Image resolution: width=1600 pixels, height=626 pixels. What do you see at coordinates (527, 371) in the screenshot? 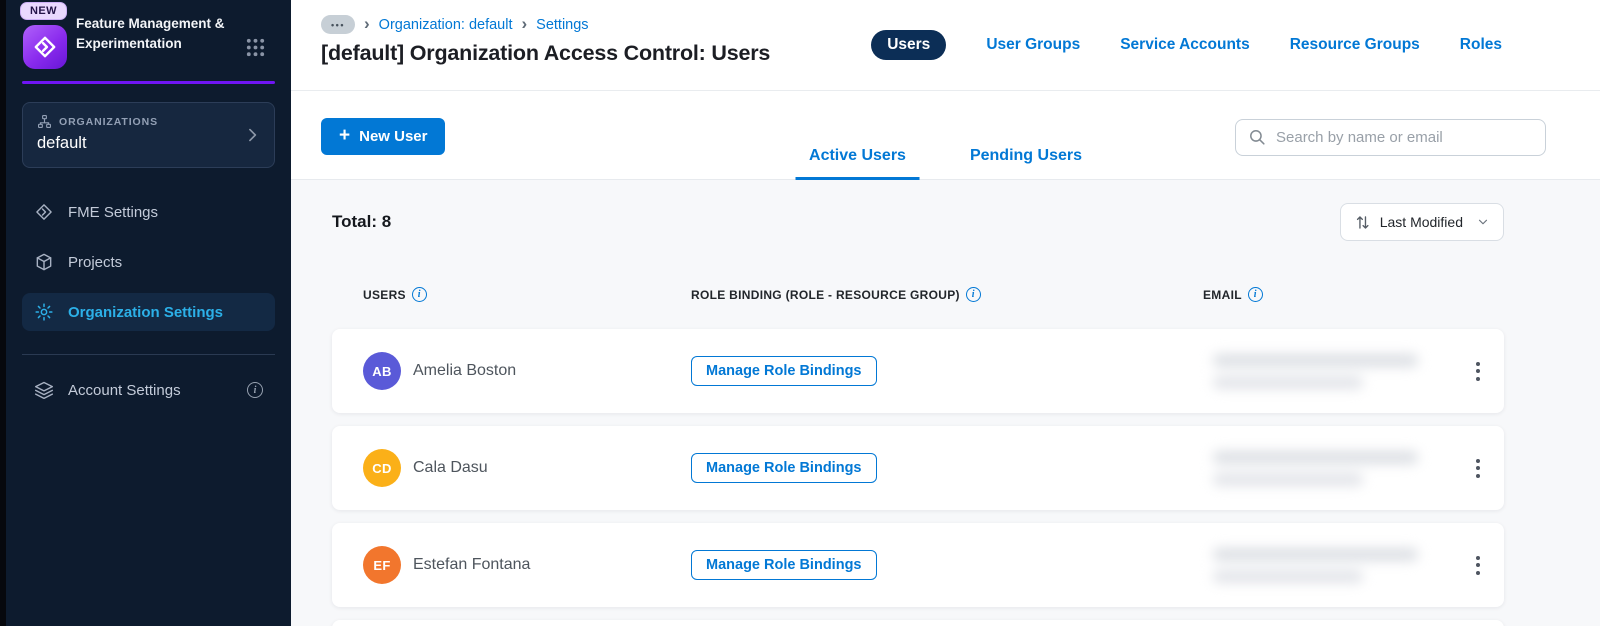
I see `user-cell: AB Amelia Boston` at bounding box center [527, 371].